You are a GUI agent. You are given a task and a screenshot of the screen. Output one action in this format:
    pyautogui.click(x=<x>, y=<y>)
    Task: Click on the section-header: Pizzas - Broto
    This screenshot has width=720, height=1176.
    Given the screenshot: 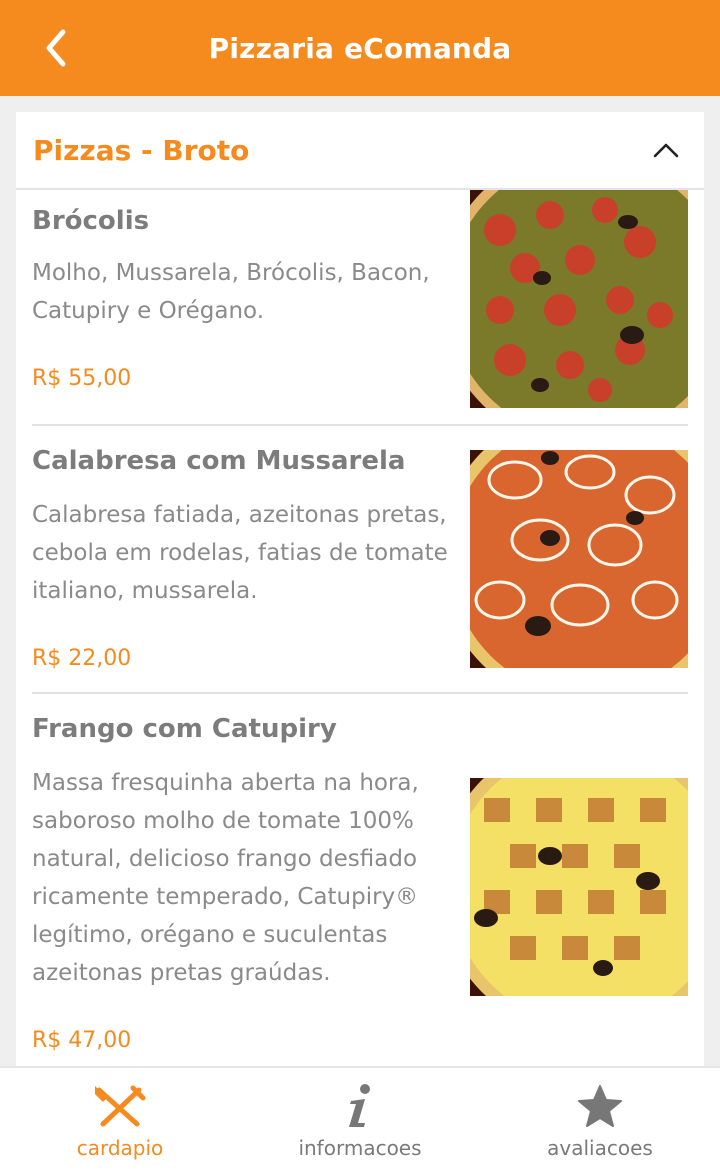 What is the action you would take?
    pyautogui.click(x=360, y=151)
    